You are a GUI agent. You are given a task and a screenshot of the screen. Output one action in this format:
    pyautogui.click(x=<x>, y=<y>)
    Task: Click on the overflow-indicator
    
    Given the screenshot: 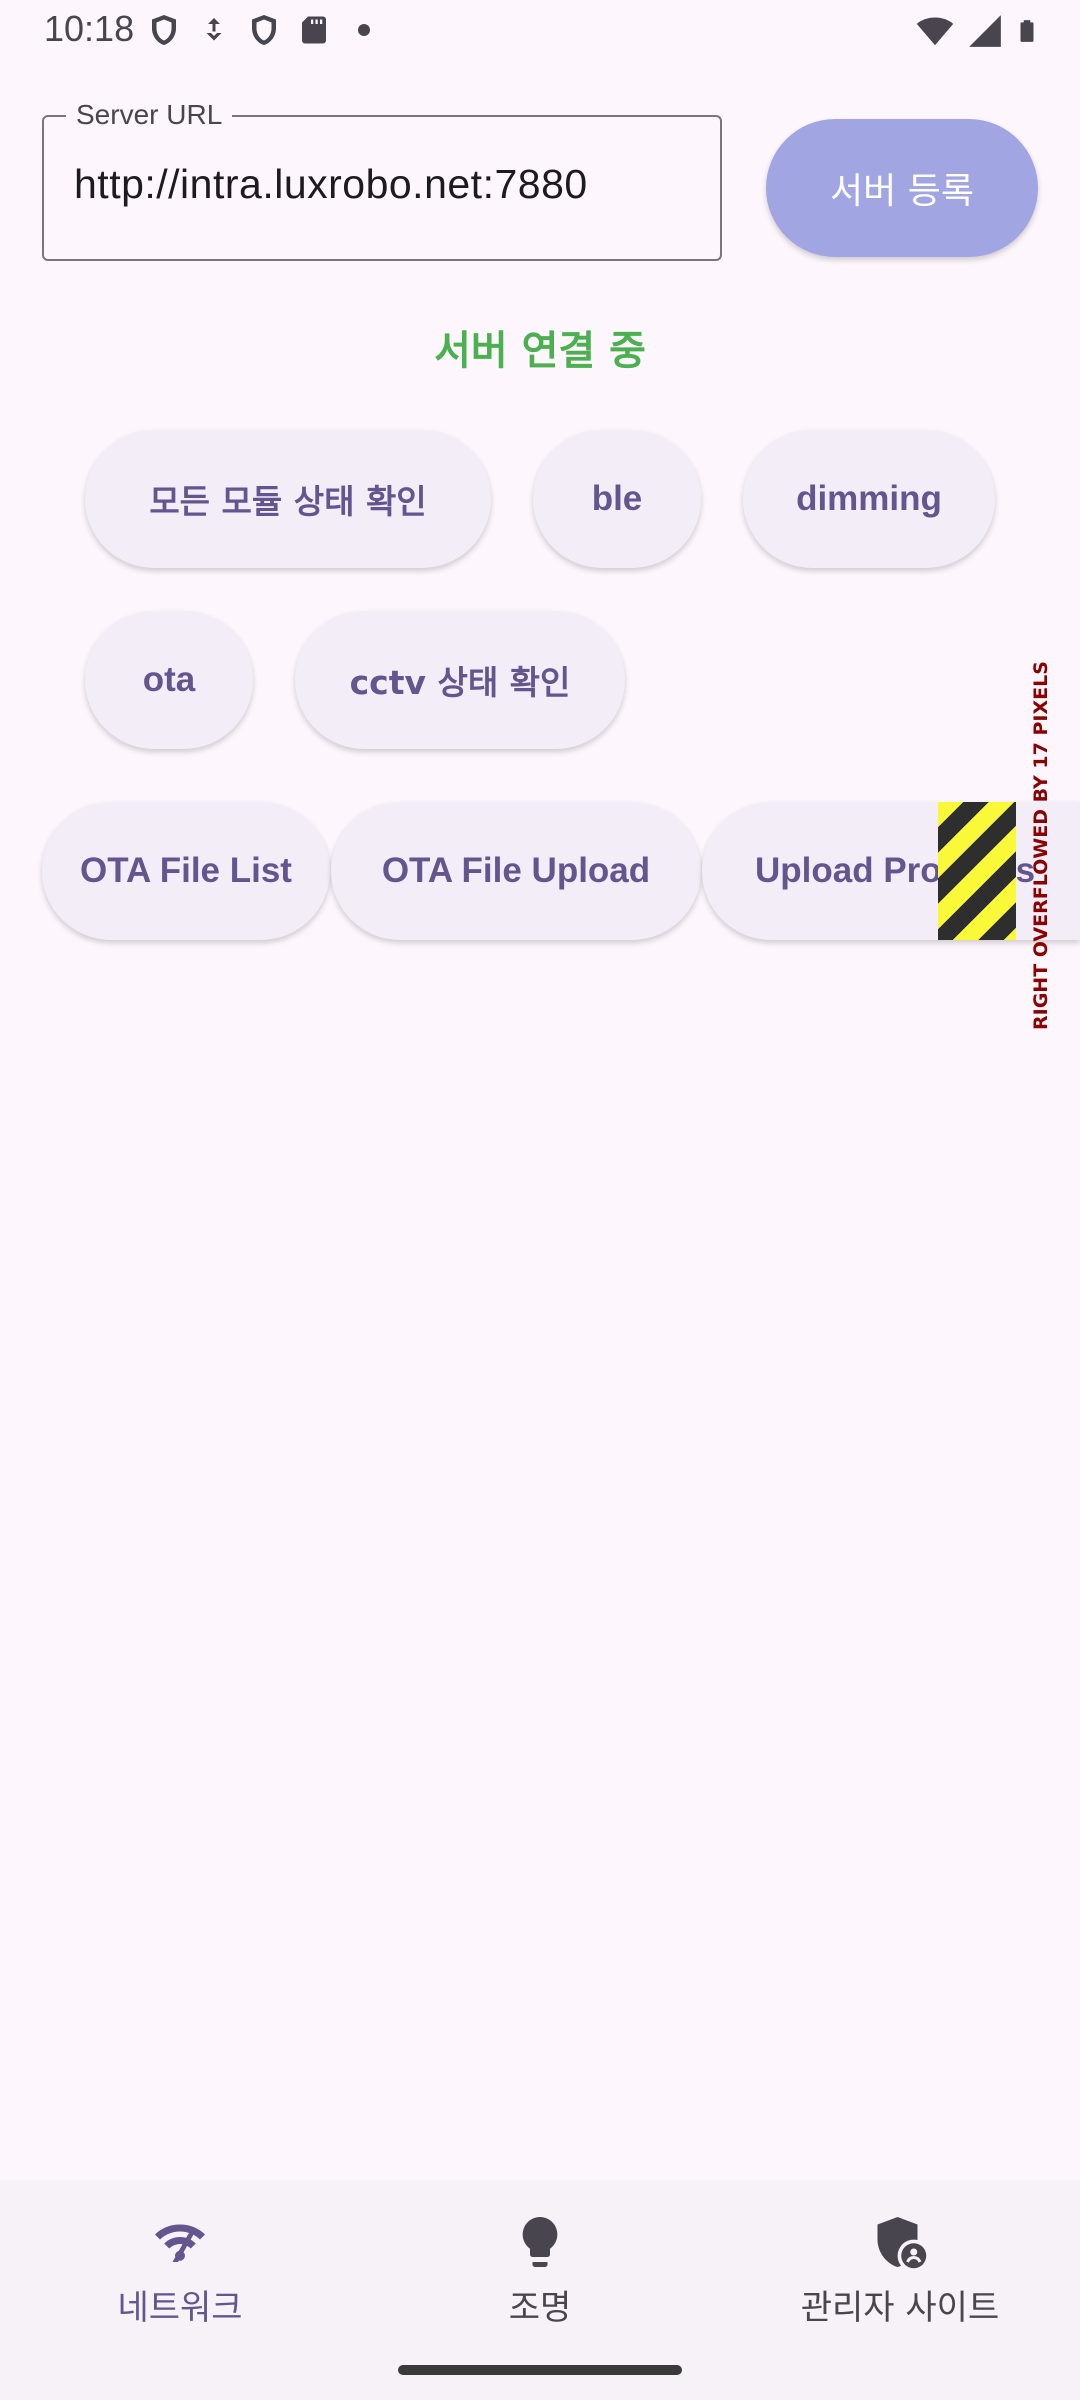 What is the action you would take?
    pyautogui.click(x=977, y=871)
    